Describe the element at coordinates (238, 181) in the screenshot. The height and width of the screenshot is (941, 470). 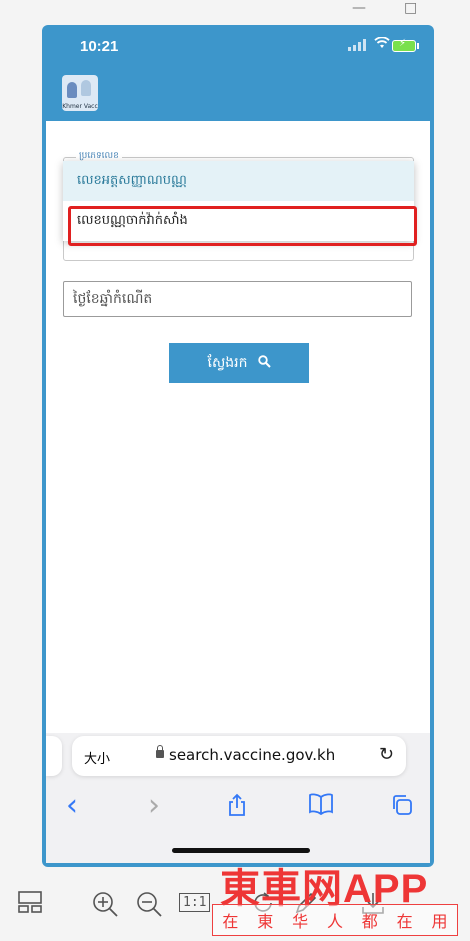
I see `option-national-id: លេខអត្តសញ្ញាណបណ្ណ` at that location.